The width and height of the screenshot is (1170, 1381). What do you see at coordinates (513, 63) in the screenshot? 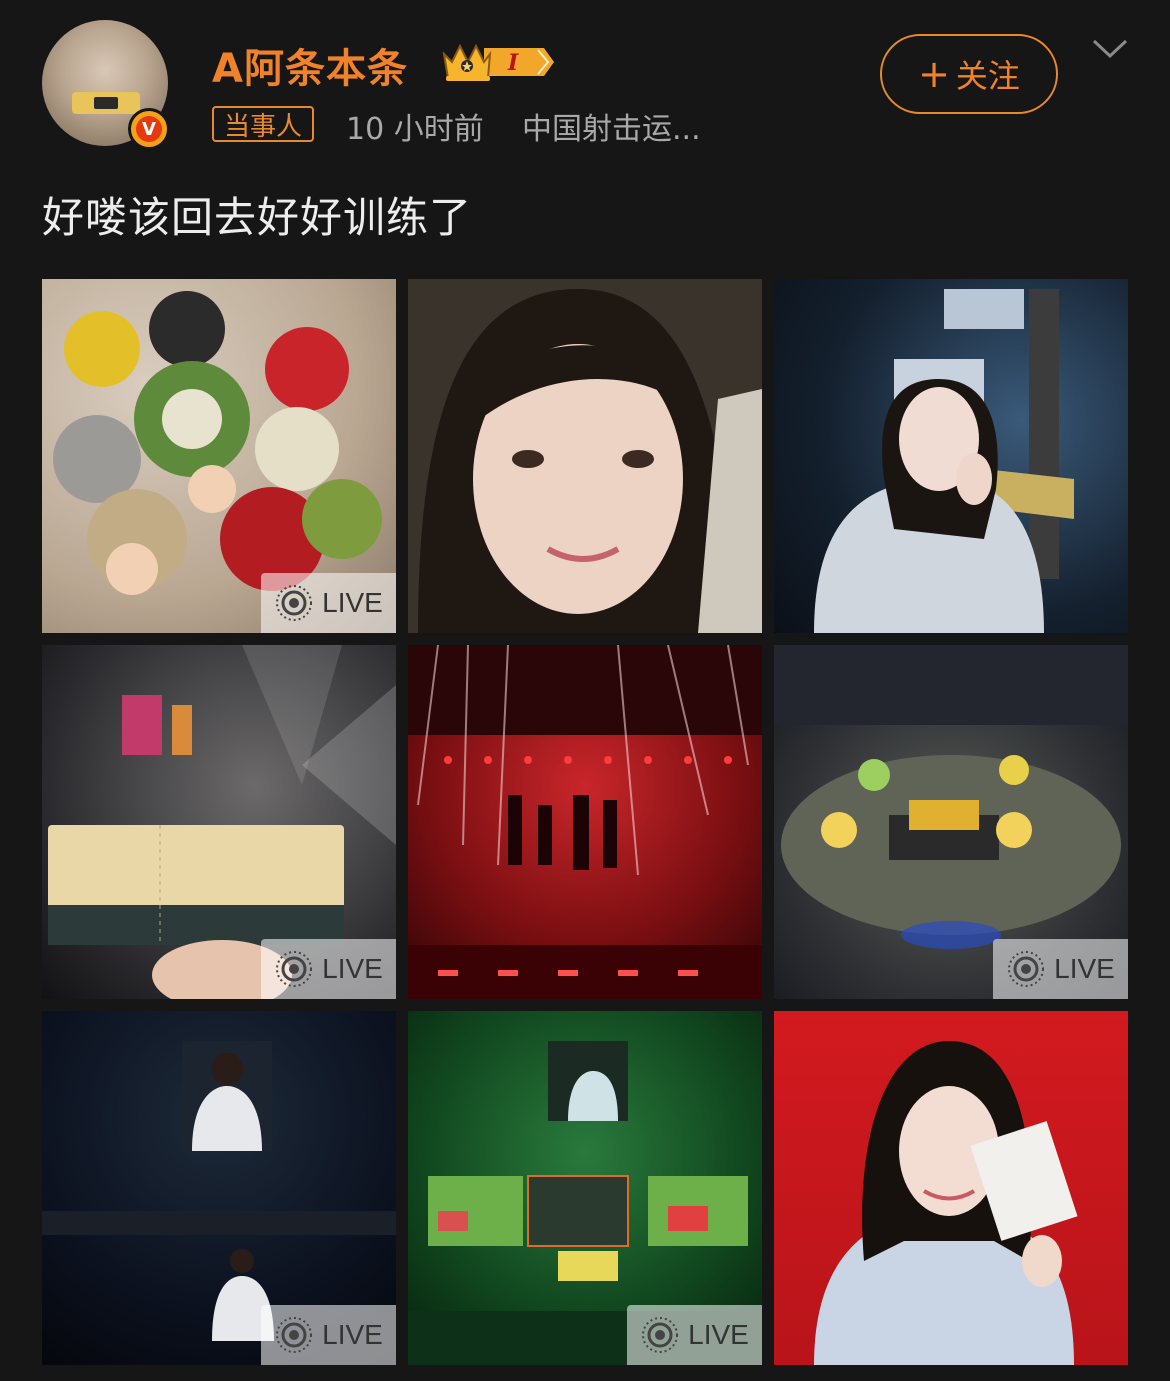
I see `level-text: I` at bounding box center [513, 63].